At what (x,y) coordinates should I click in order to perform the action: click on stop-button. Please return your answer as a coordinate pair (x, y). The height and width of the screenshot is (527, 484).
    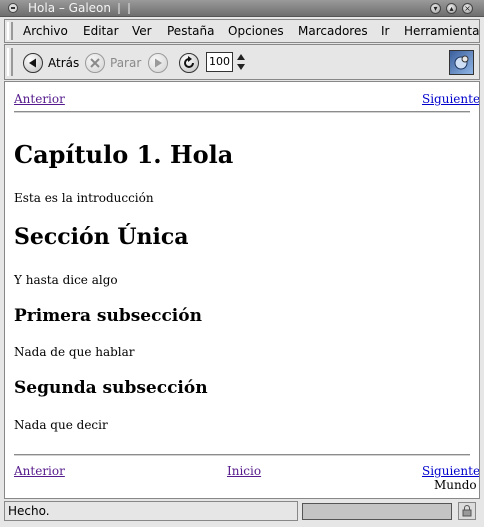
    Looking at the image, I should click on (95, 63).